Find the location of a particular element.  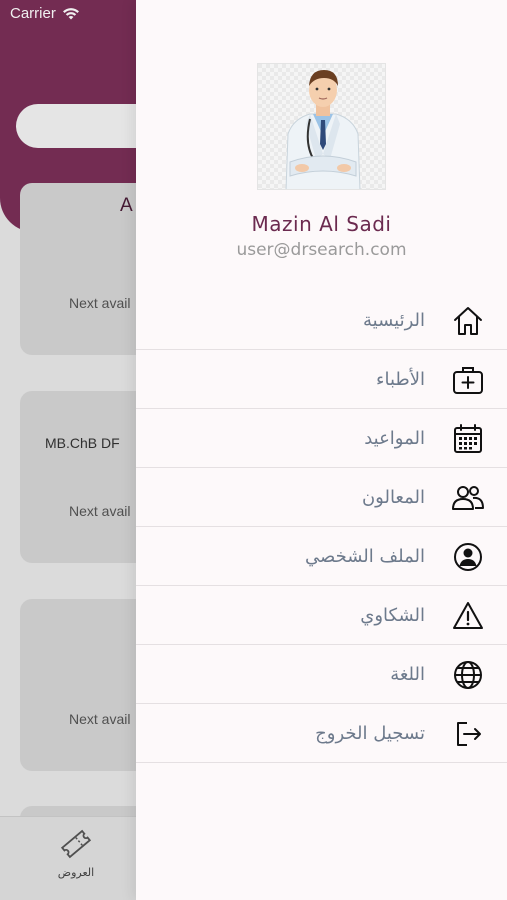

menu-item-label: الشكاوي is located at coordinates (392, 615).